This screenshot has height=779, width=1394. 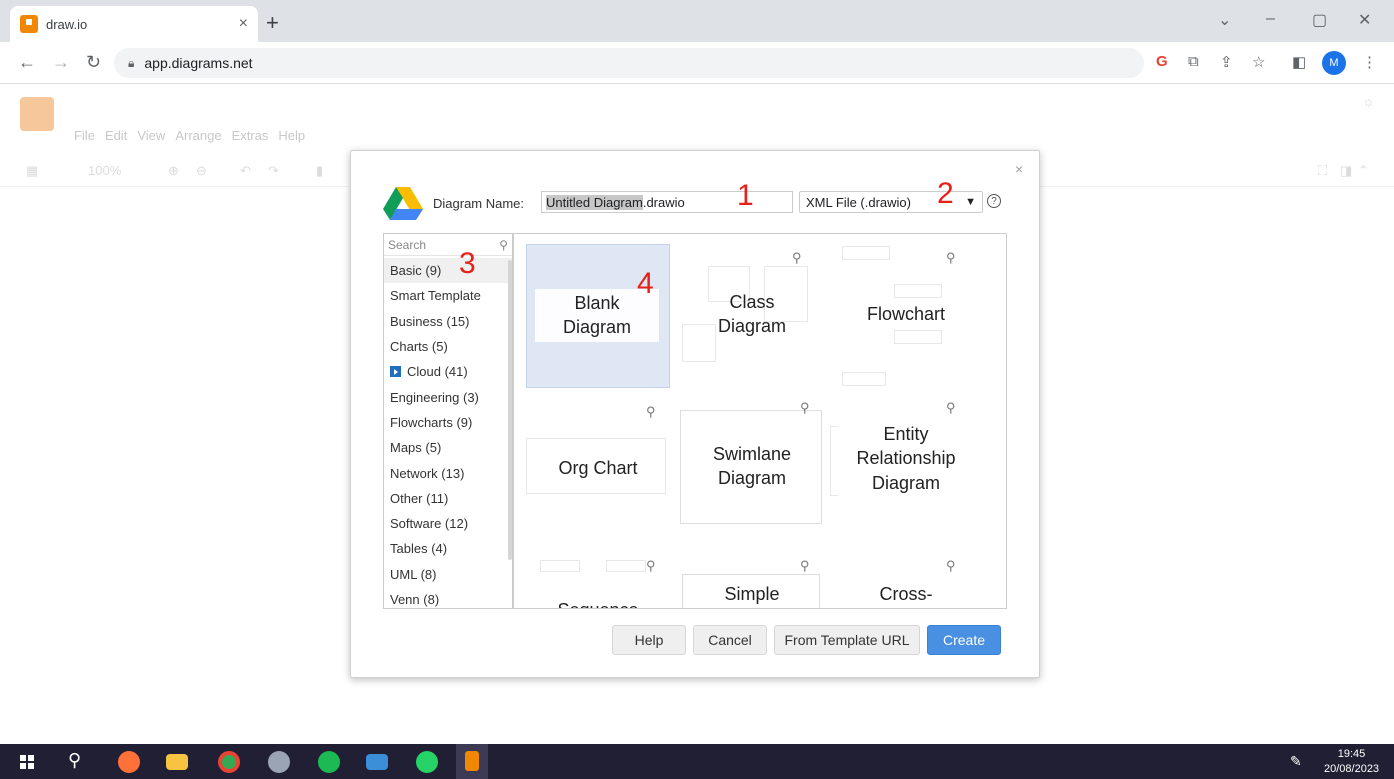 I want to click on mail-icon, so click(x=377, y=762).